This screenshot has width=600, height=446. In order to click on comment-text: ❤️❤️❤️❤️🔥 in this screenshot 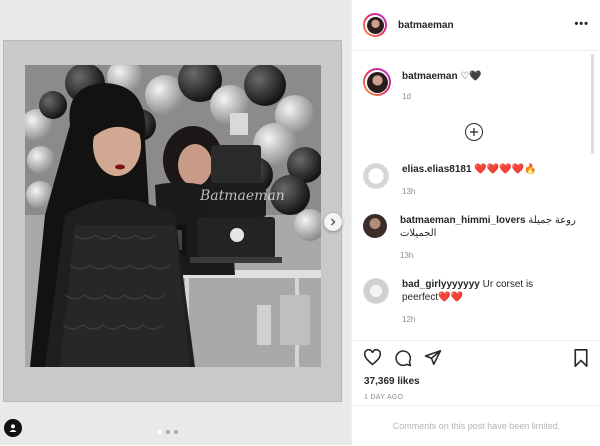, I will do `click(505, 169)`.